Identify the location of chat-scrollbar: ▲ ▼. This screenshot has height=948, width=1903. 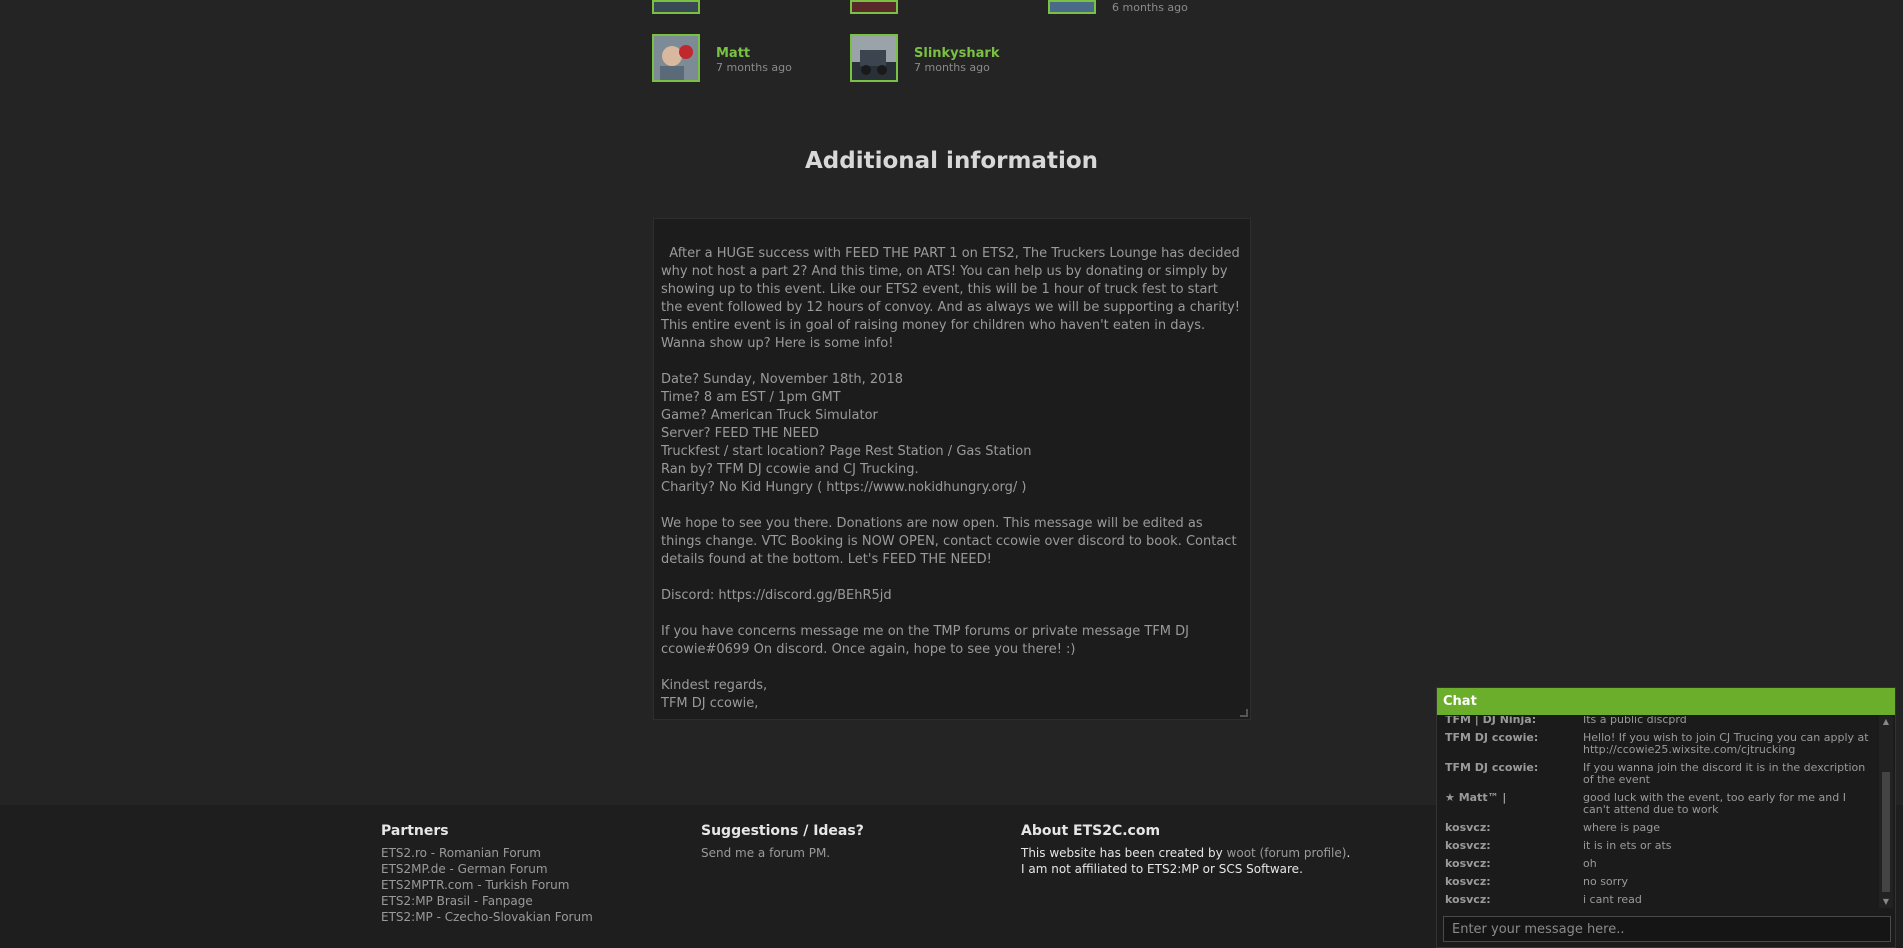
(1886, 812).